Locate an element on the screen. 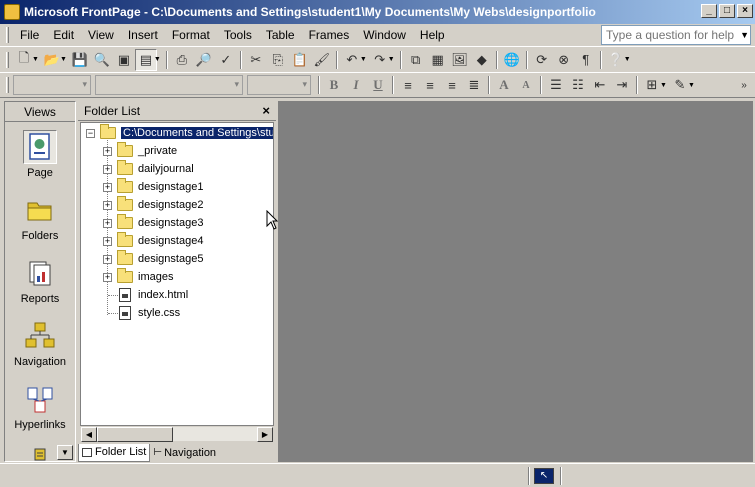 The height and width of the screenshot is (487, 755). scroll-left-icon: ◀ is located at coordinates (89, 434).